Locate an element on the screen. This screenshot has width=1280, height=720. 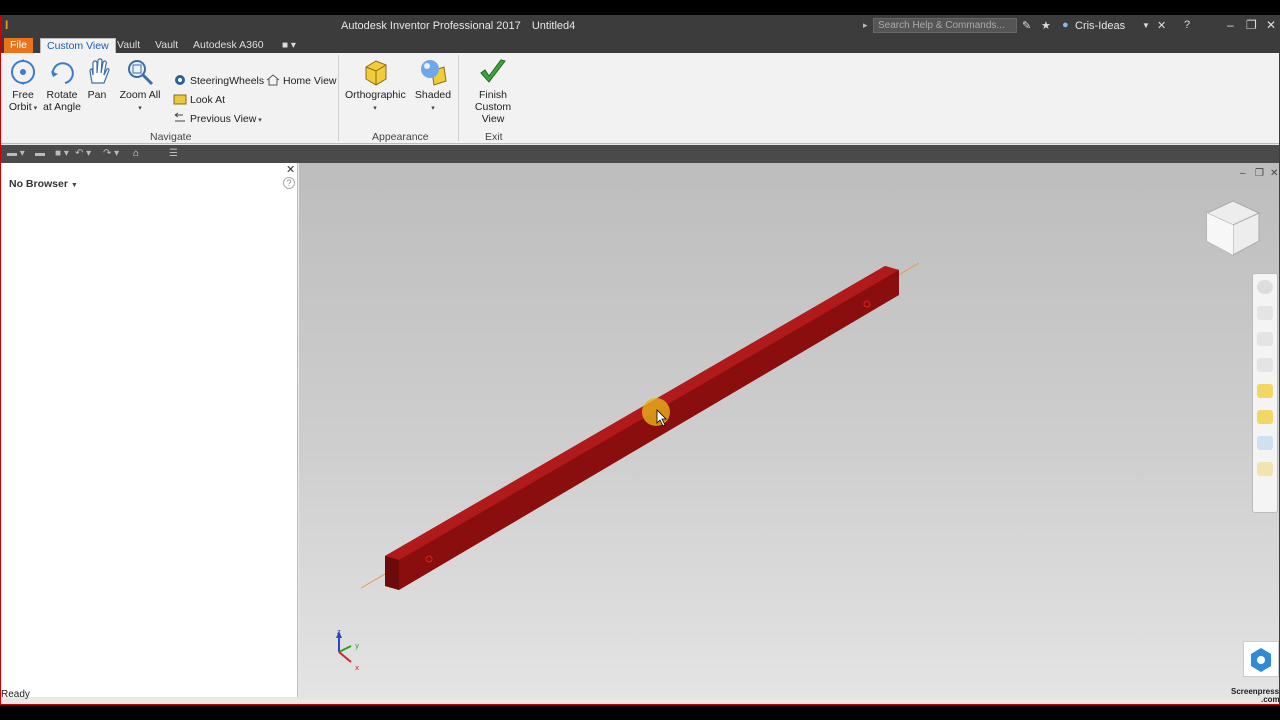
exchange-apps-icon: ✕ is located at coordinates (1161, 25).